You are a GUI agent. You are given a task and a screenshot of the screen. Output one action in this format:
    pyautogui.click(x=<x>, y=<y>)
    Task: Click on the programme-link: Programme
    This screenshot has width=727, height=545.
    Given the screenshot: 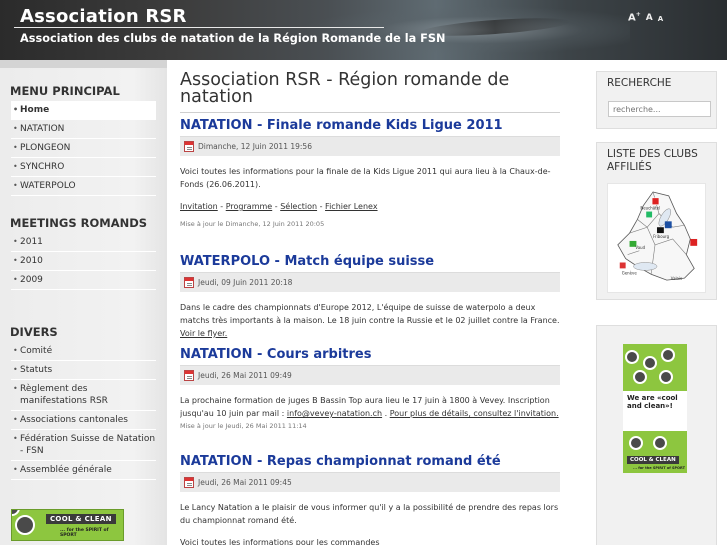 What is the action you would take?
    pyautogui.click(x=249, y=206)
    